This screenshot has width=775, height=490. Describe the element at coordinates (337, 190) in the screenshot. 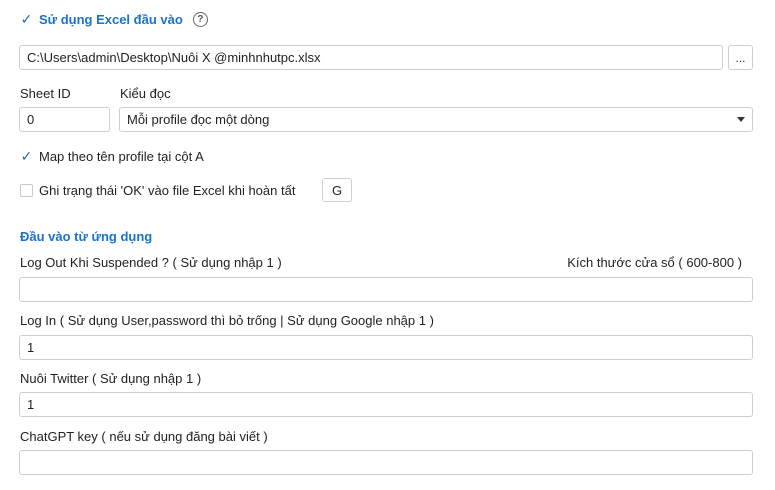

I see `ok-column-input` at that location.